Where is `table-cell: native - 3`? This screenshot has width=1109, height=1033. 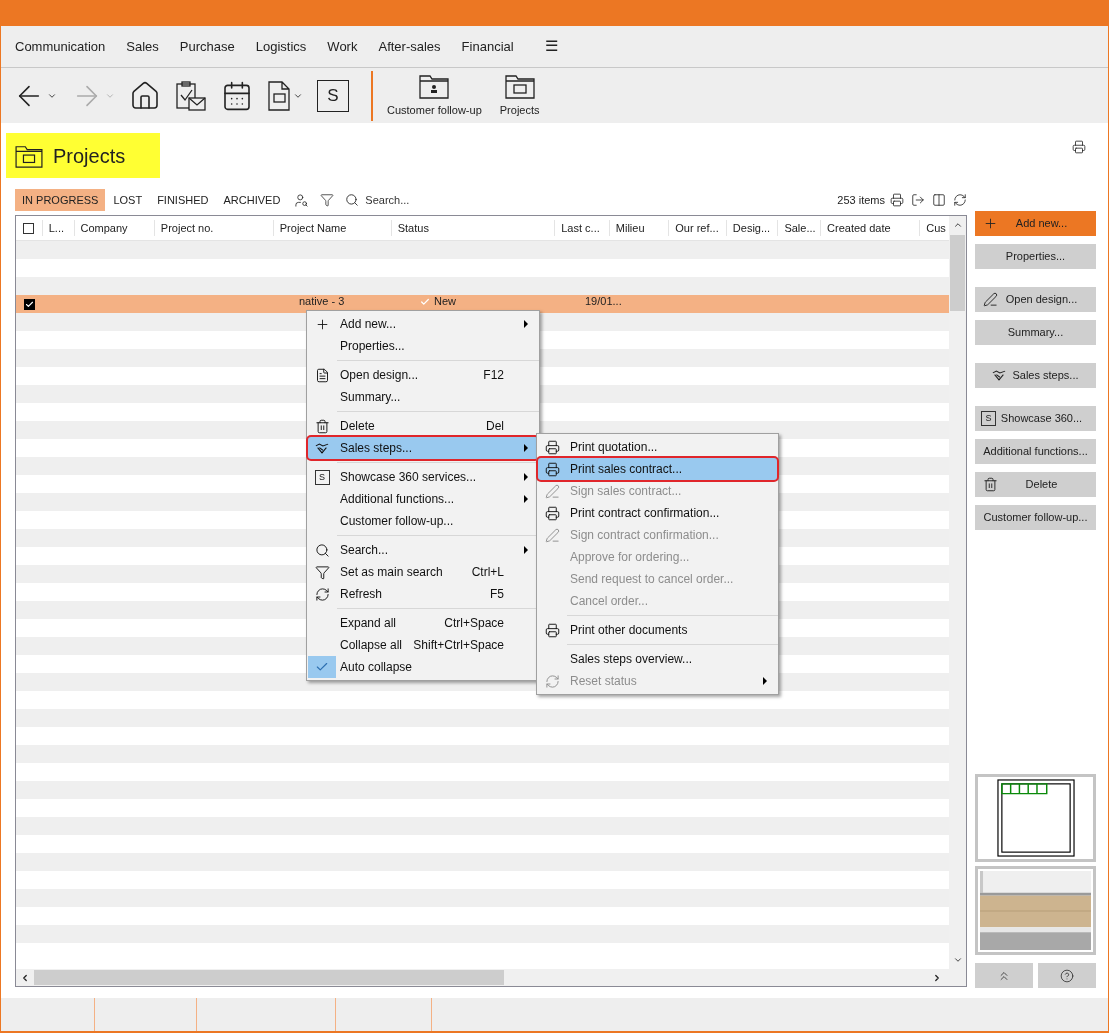
table-cell: native - 3 is located at coordinates (322, 301).